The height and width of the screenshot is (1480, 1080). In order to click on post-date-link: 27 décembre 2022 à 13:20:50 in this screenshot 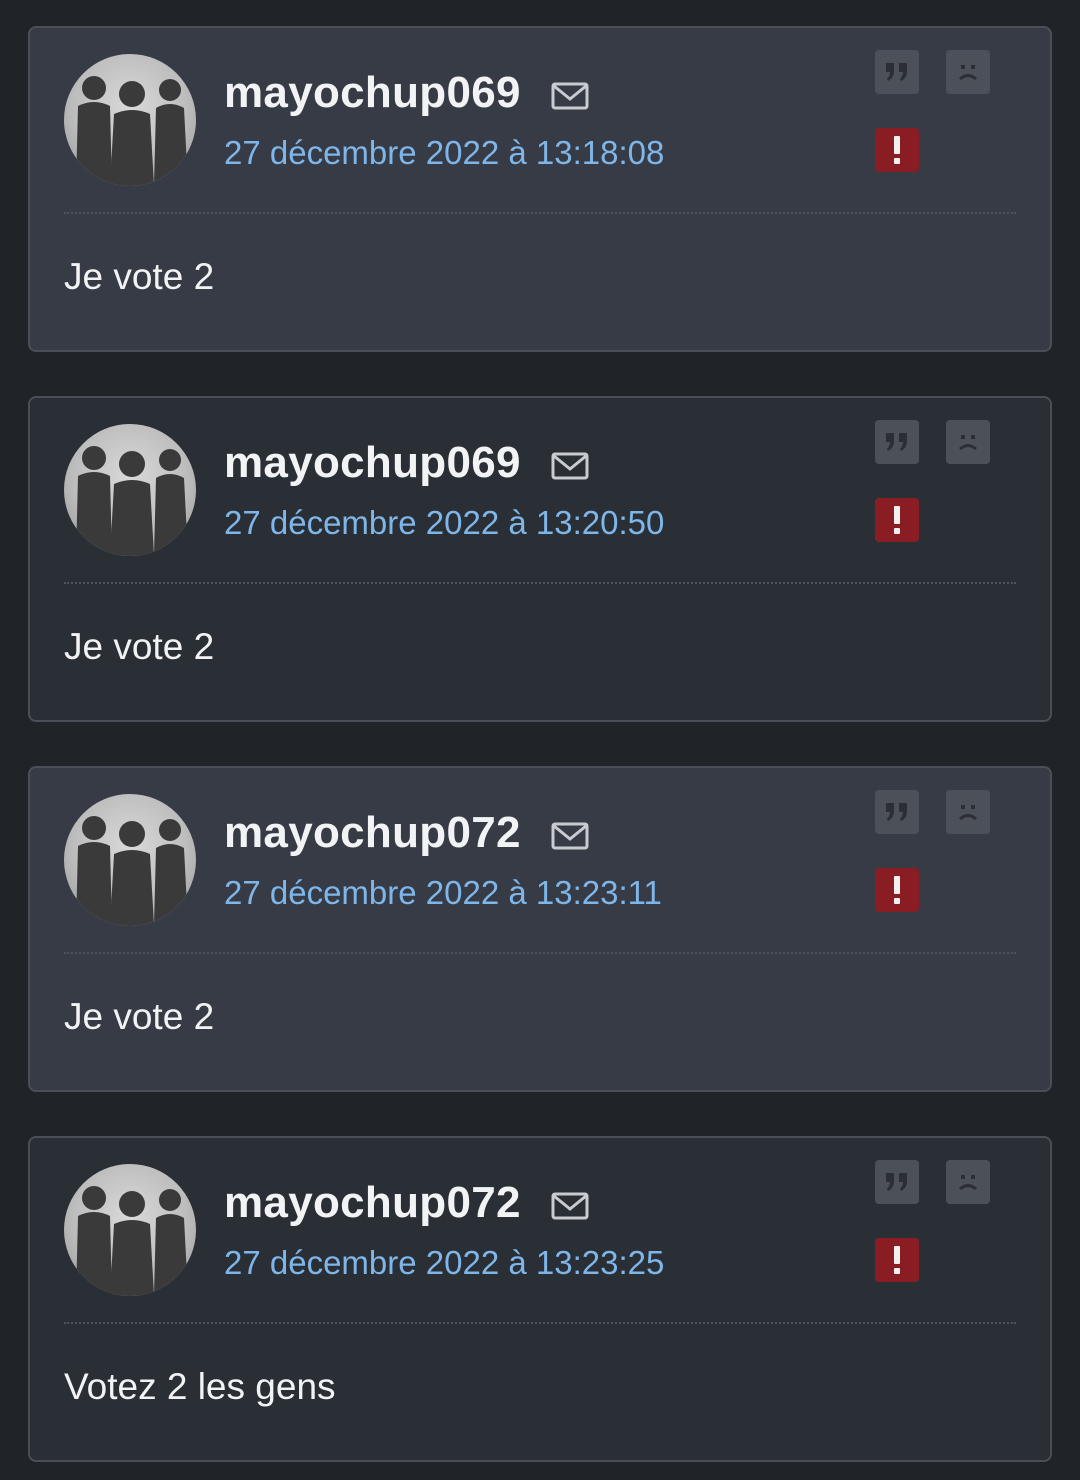, I will do `click(444, 523)`.